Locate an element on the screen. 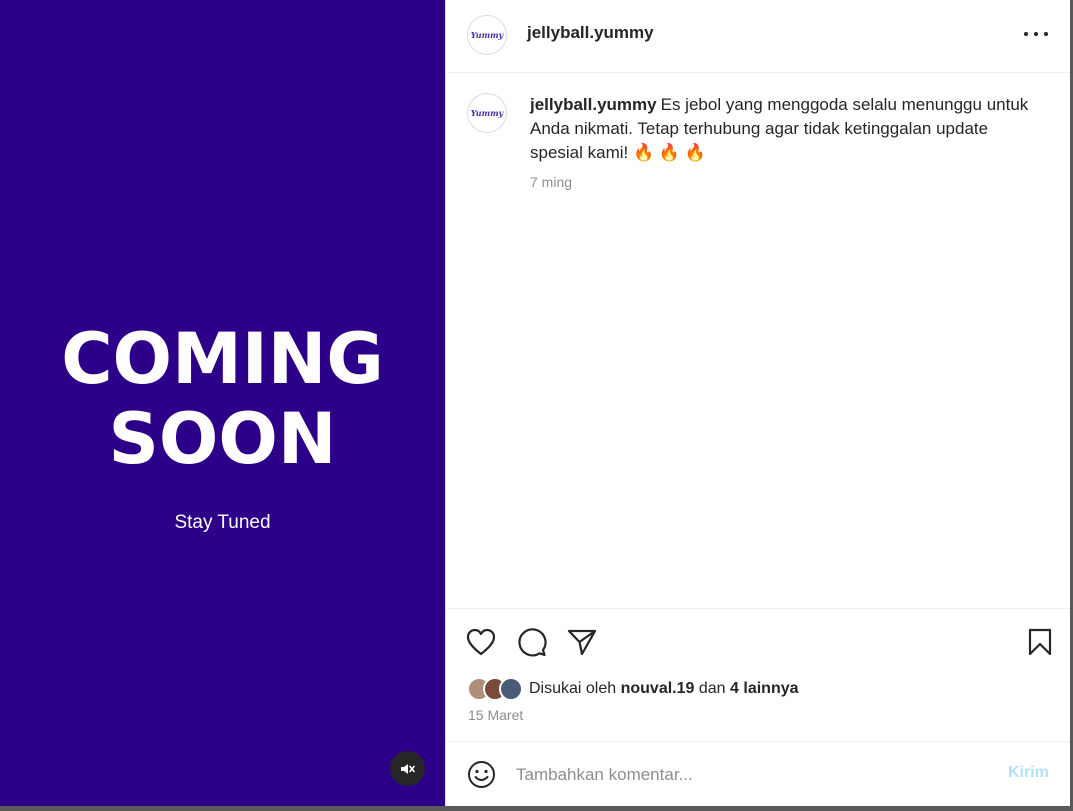 The height and width of the screenshot is (811, 1073). emoji-button is located at coordinates (481, 774).